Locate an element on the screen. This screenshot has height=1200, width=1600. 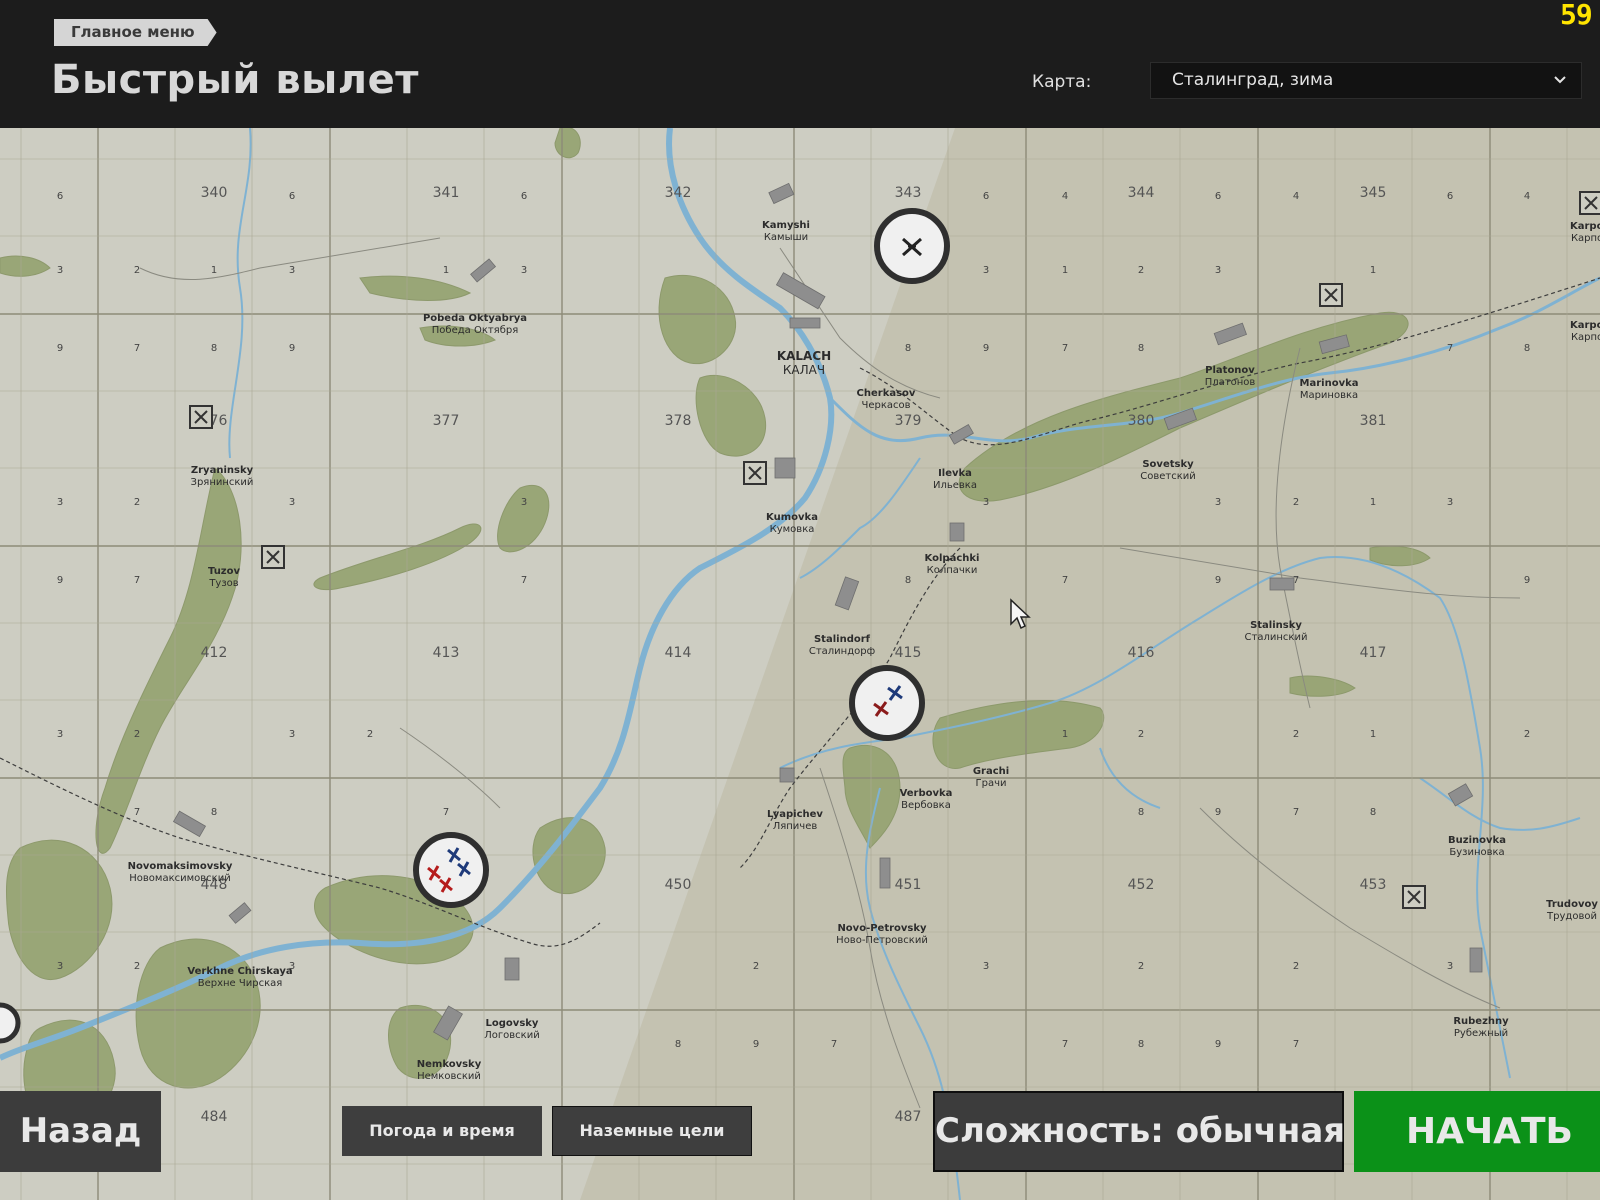
fps-counter: 59 is located at coordinates (1576, 15).